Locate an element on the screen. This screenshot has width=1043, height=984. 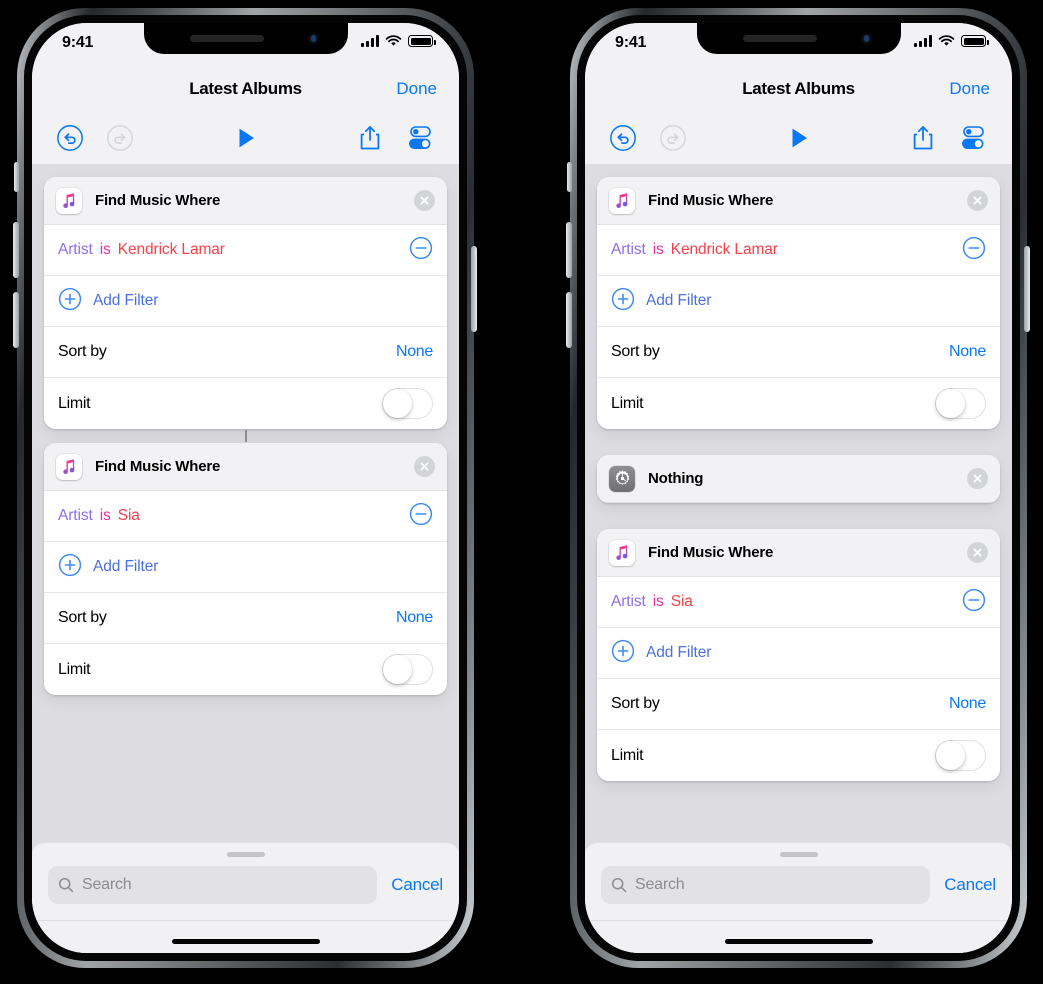
sheet-divider is located at coordinates (798, 920).